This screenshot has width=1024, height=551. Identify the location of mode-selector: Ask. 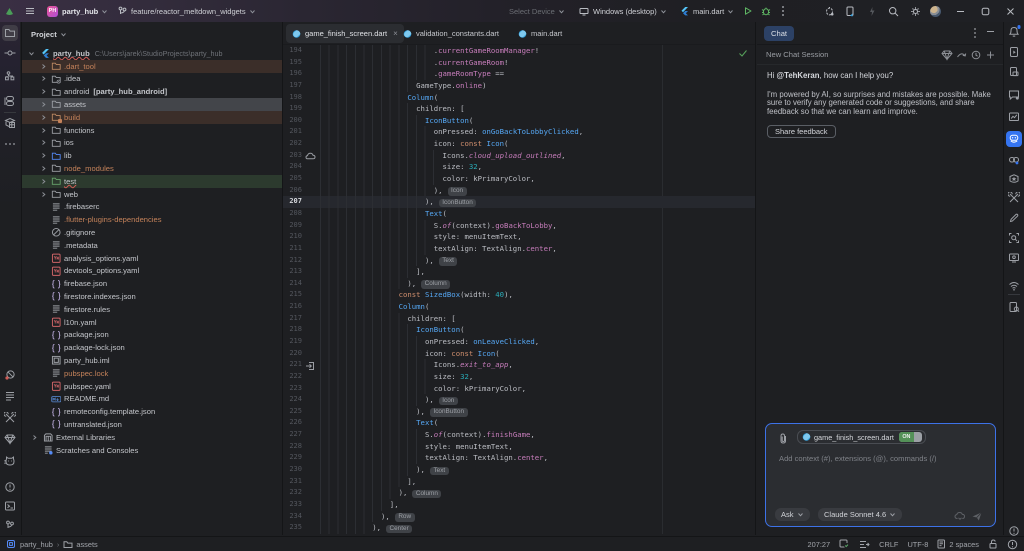
(792, 514).